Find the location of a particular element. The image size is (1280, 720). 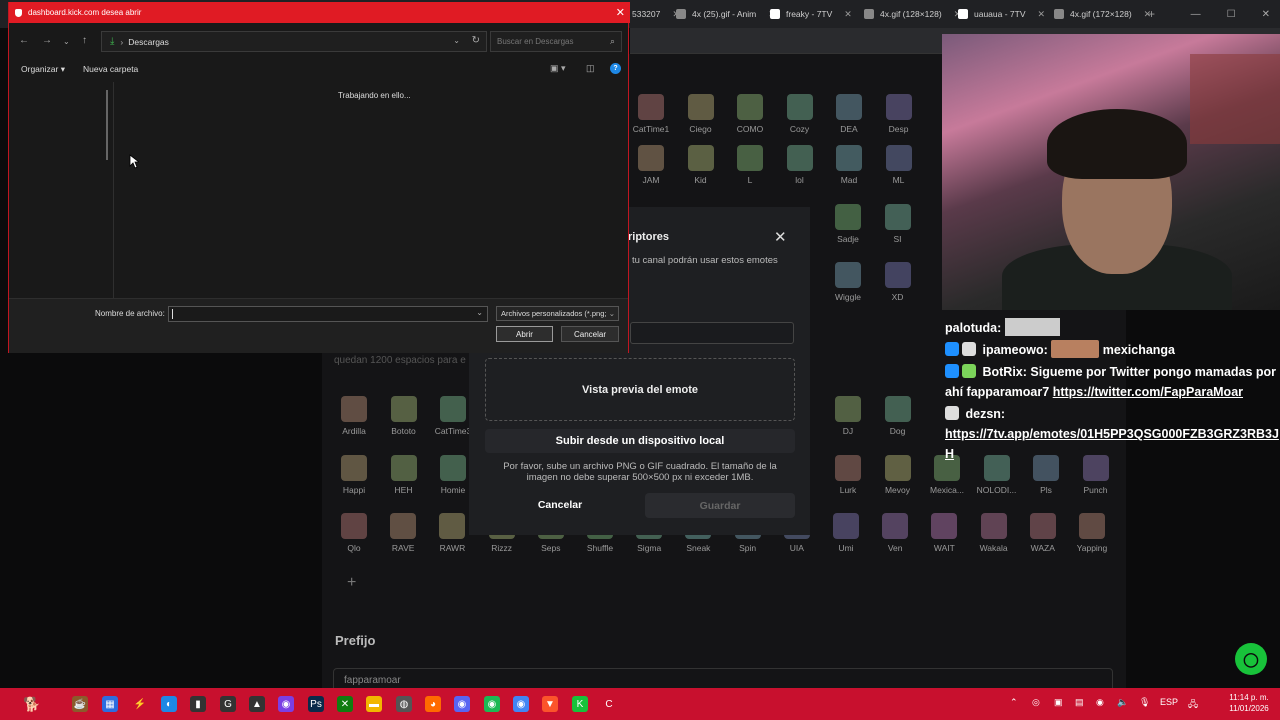

search-input: Buscar en Descargas ⌕ is located at coordinates (556, 41).